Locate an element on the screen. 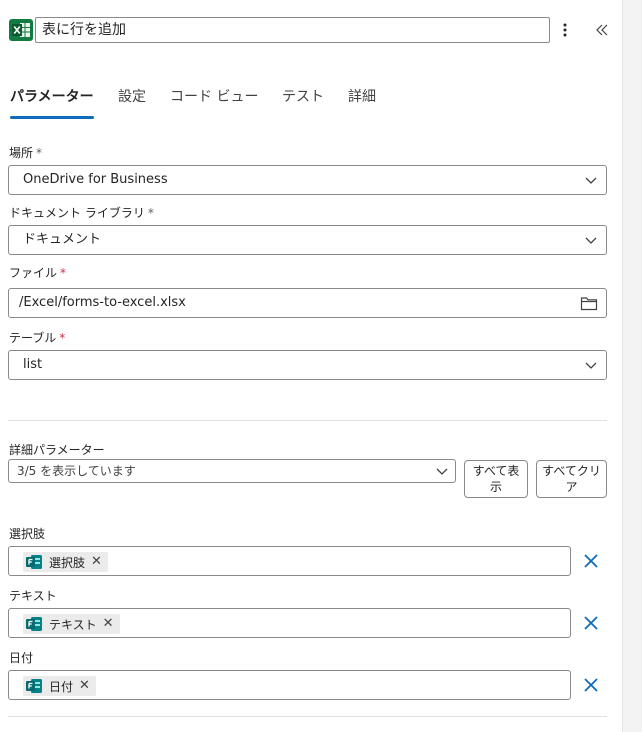 This screenshot has width=642, height=732. tab-parameters: パラメーター is located at coordinates (52, 97).